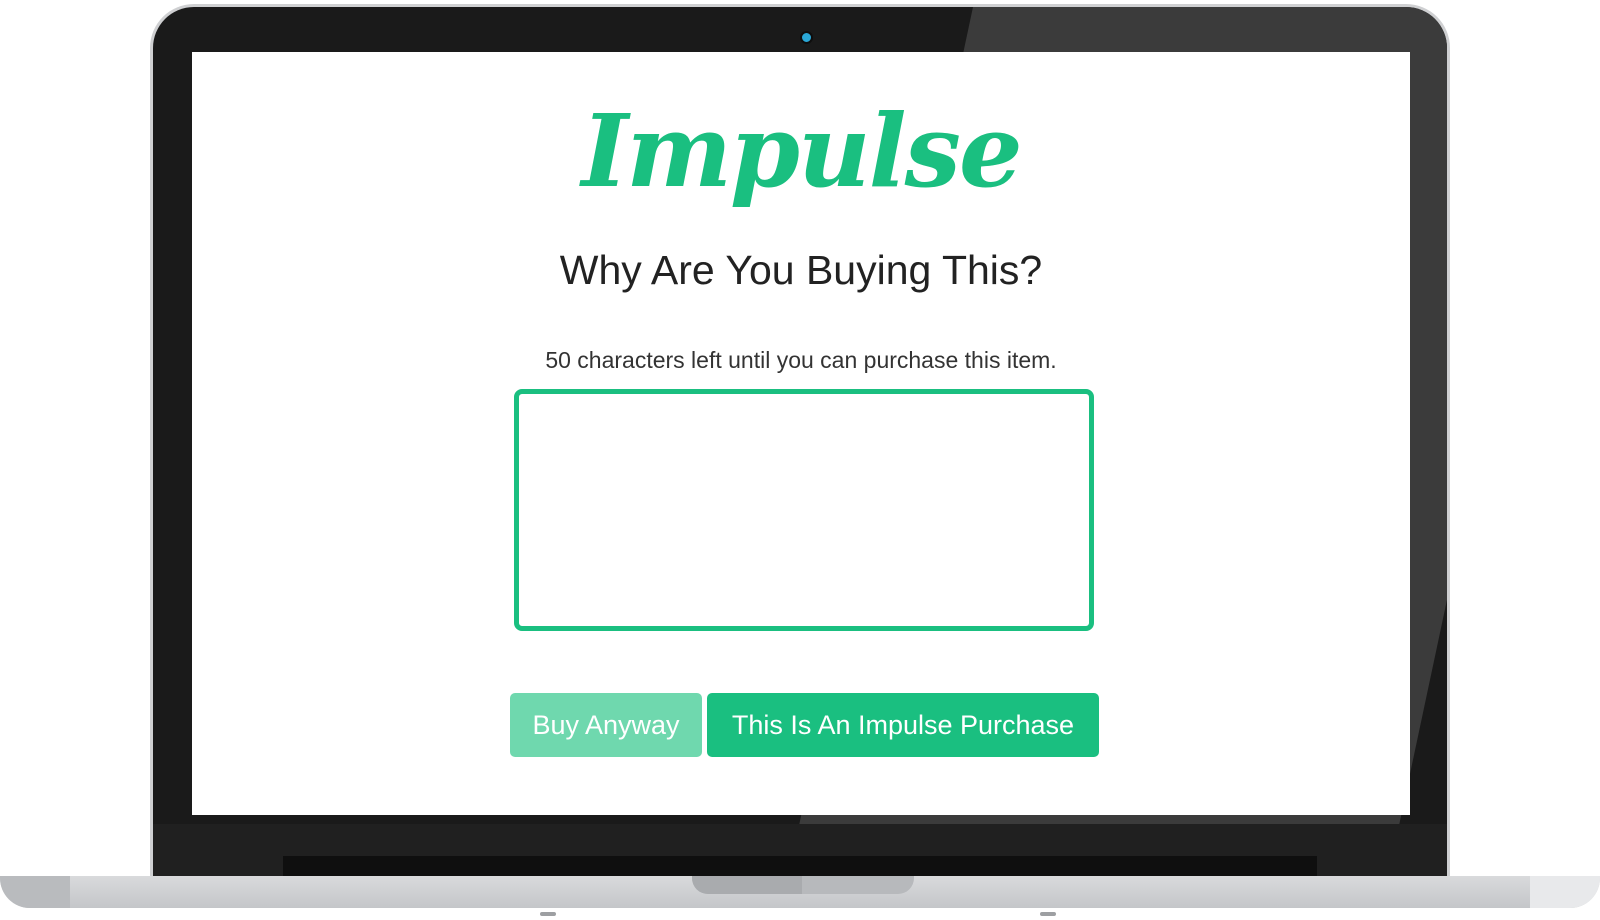 The height and width of the screenshot is (920, 1600). I want to click on laptop-notch-shade, so click(747, 885).